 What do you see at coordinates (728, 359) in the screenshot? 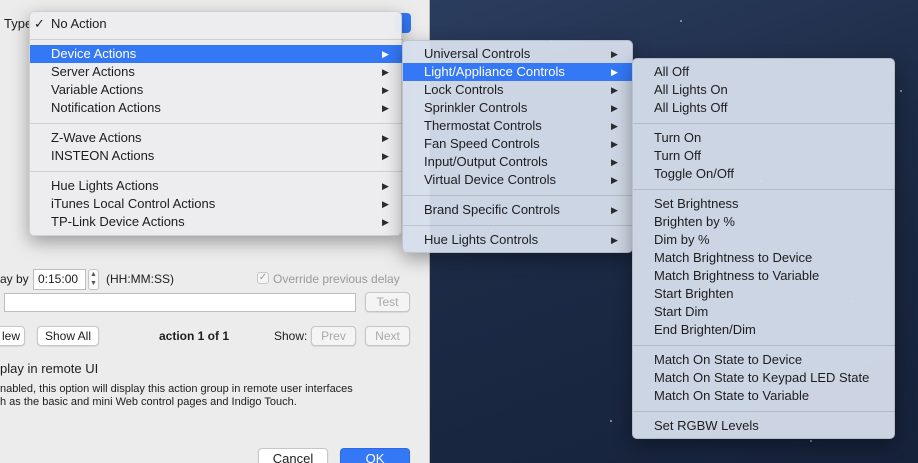
I see `menu-item-label: Match On State to Device` at bounding box center [728, 359].